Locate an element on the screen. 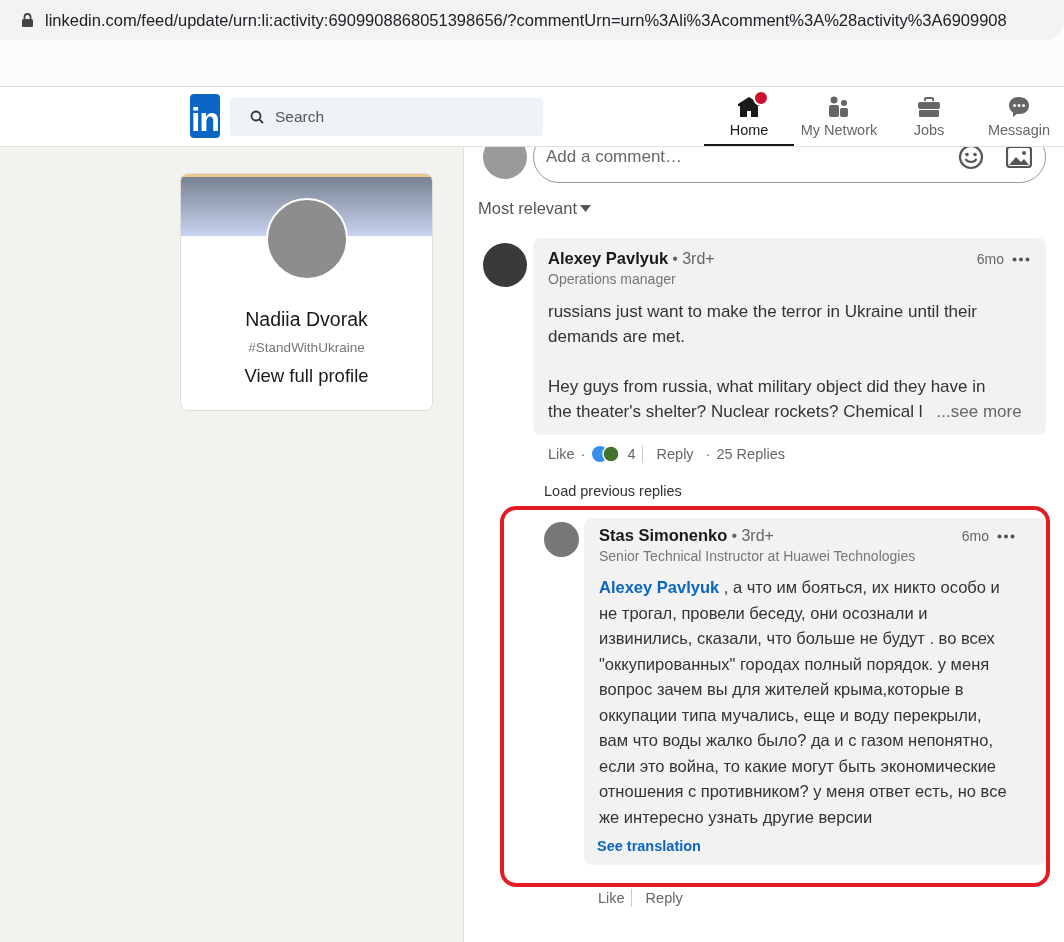  nav-item: My Network is located at coordinates (839, 116).